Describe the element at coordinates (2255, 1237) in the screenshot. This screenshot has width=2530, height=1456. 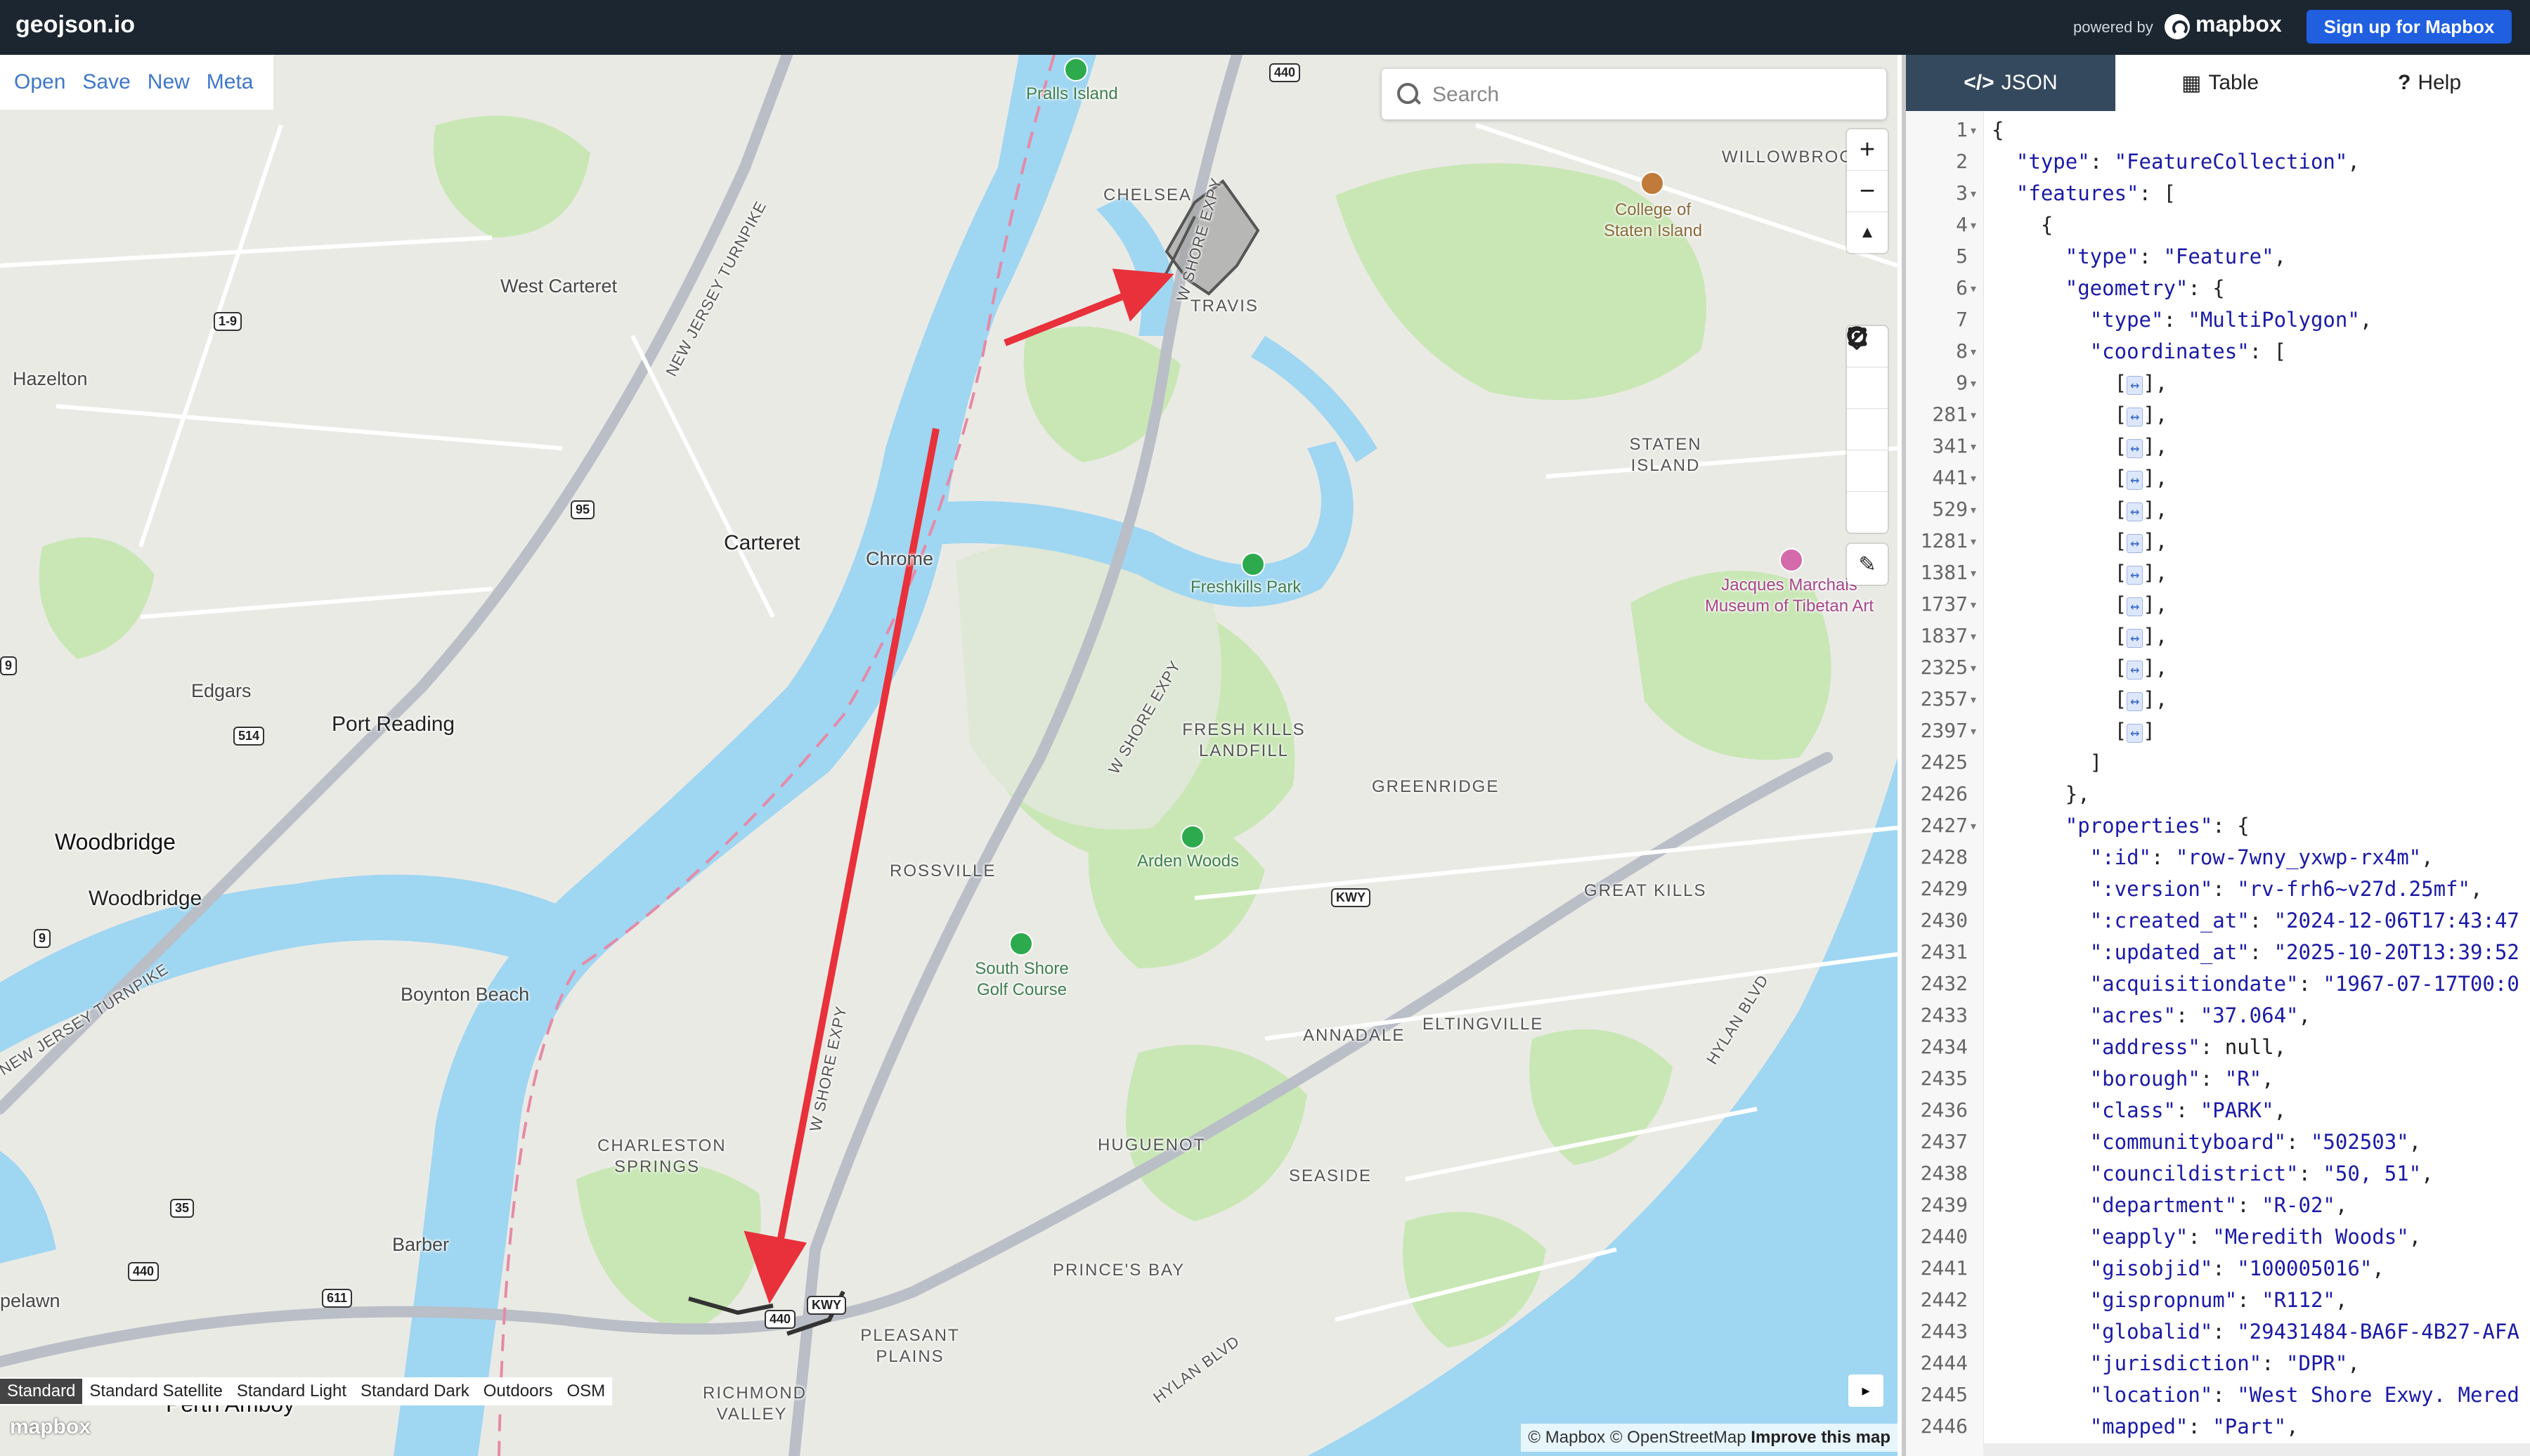
I see `code-line: "eapply": "Meredith Woods",` at that location.